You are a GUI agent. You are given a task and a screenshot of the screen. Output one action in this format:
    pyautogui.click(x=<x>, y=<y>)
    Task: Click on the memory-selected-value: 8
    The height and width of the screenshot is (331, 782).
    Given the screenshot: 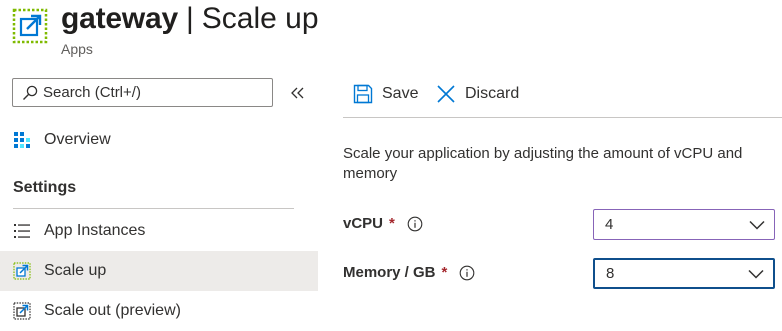 What is the action you would take?
    pyautogui.click(x=610, y=273)
    